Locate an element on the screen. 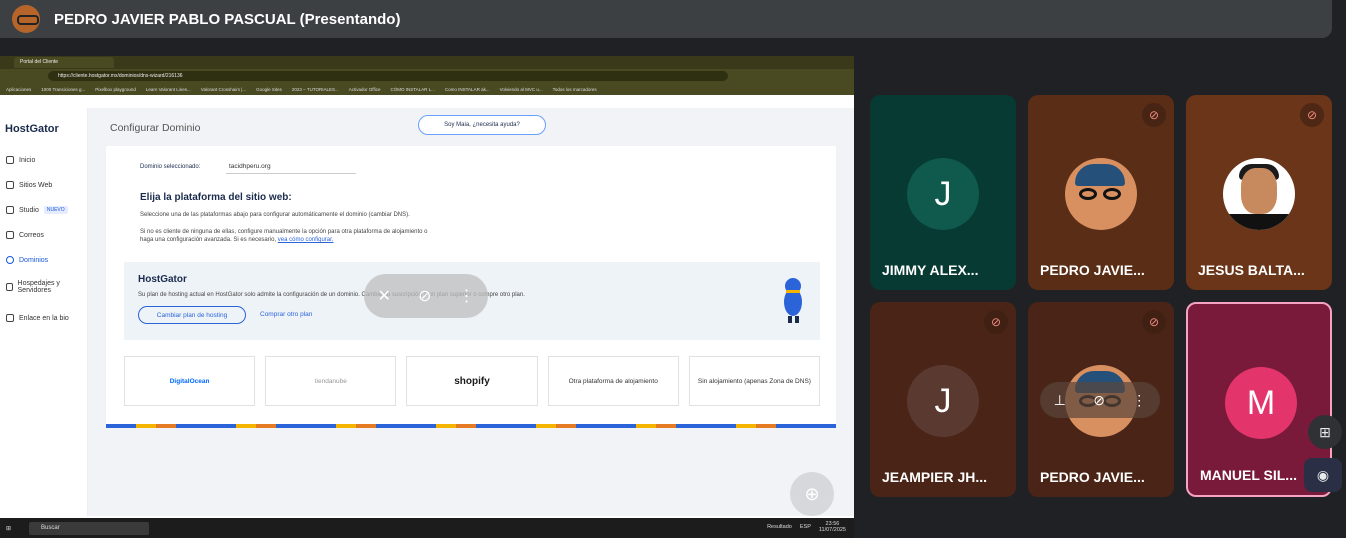  domain-label: Dominio seleccionado: is located at coordinates (170, 167).